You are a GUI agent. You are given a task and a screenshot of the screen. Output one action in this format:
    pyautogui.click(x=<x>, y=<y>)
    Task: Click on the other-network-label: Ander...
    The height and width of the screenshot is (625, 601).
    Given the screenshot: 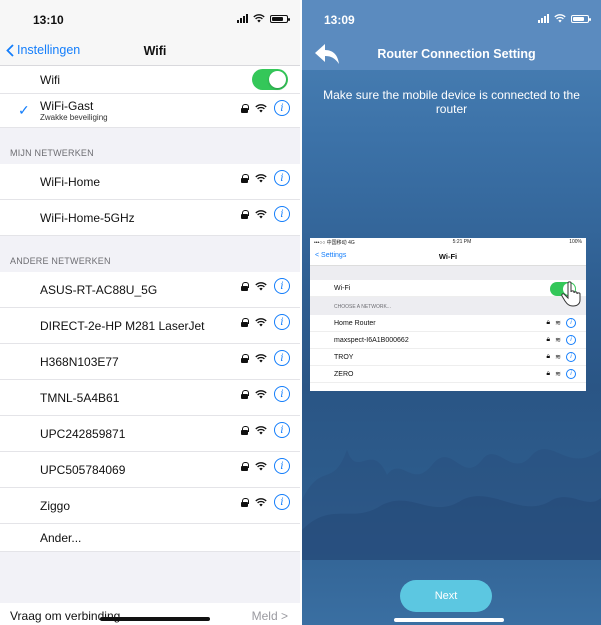 What is the action you would take?
    pyautogui.click(x=61, y=537)
    